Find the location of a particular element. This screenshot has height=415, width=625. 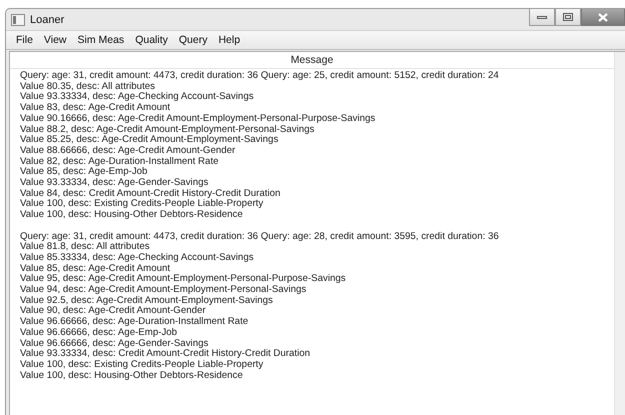

message-line: Value 80.35, desc: All attributes is located at coordinates (88, 87).